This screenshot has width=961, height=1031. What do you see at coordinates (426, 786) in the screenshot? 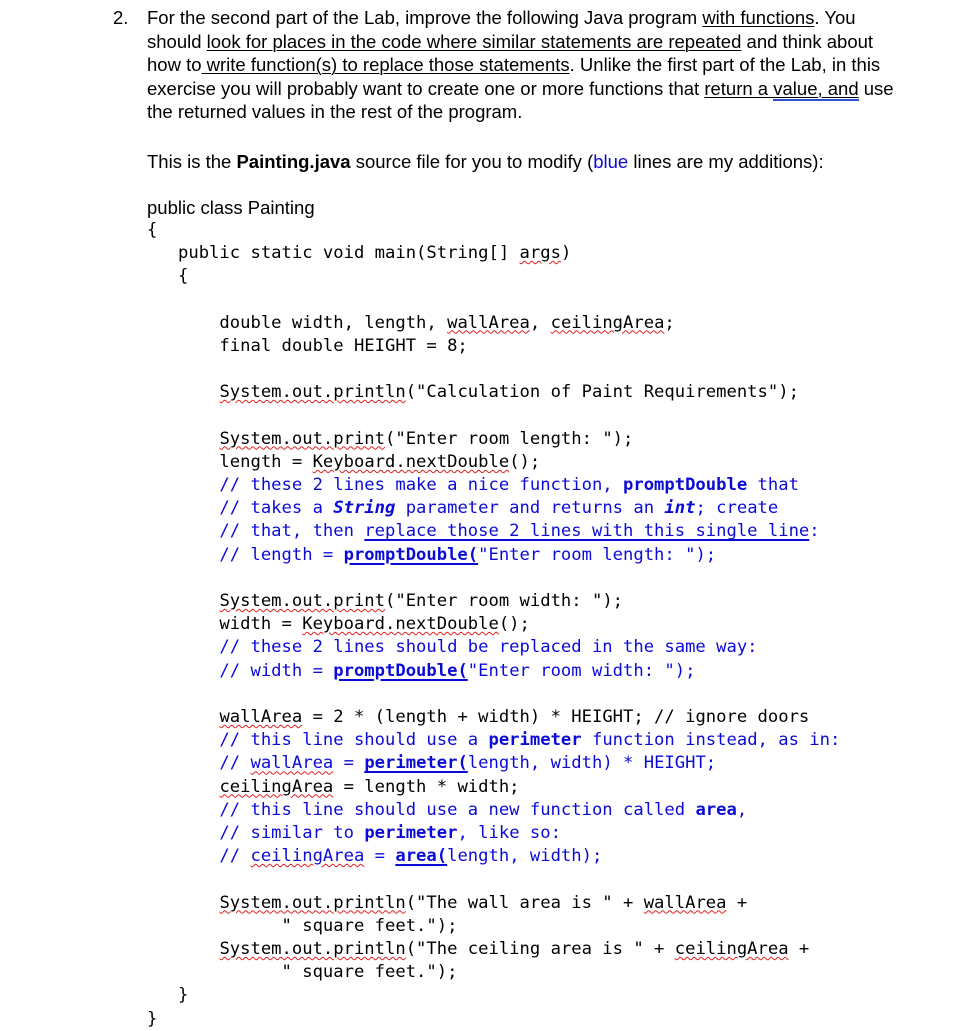
I see `code-token-25-2: = length * width;` at bounding box center [426, 786].